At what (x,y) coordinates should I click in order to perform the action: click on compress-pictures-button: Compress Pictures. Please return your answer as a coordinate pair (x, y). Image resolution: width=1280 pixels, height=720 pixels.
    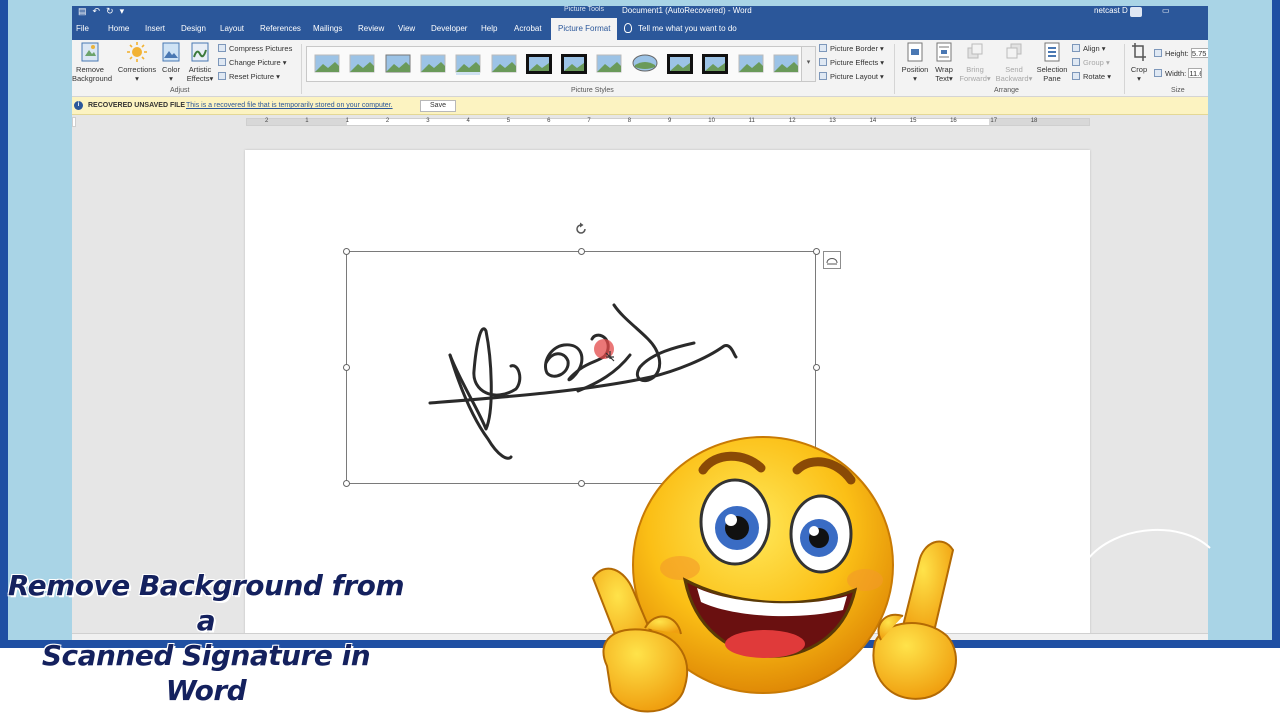
    Looking at the image, I should click on (255, 49).